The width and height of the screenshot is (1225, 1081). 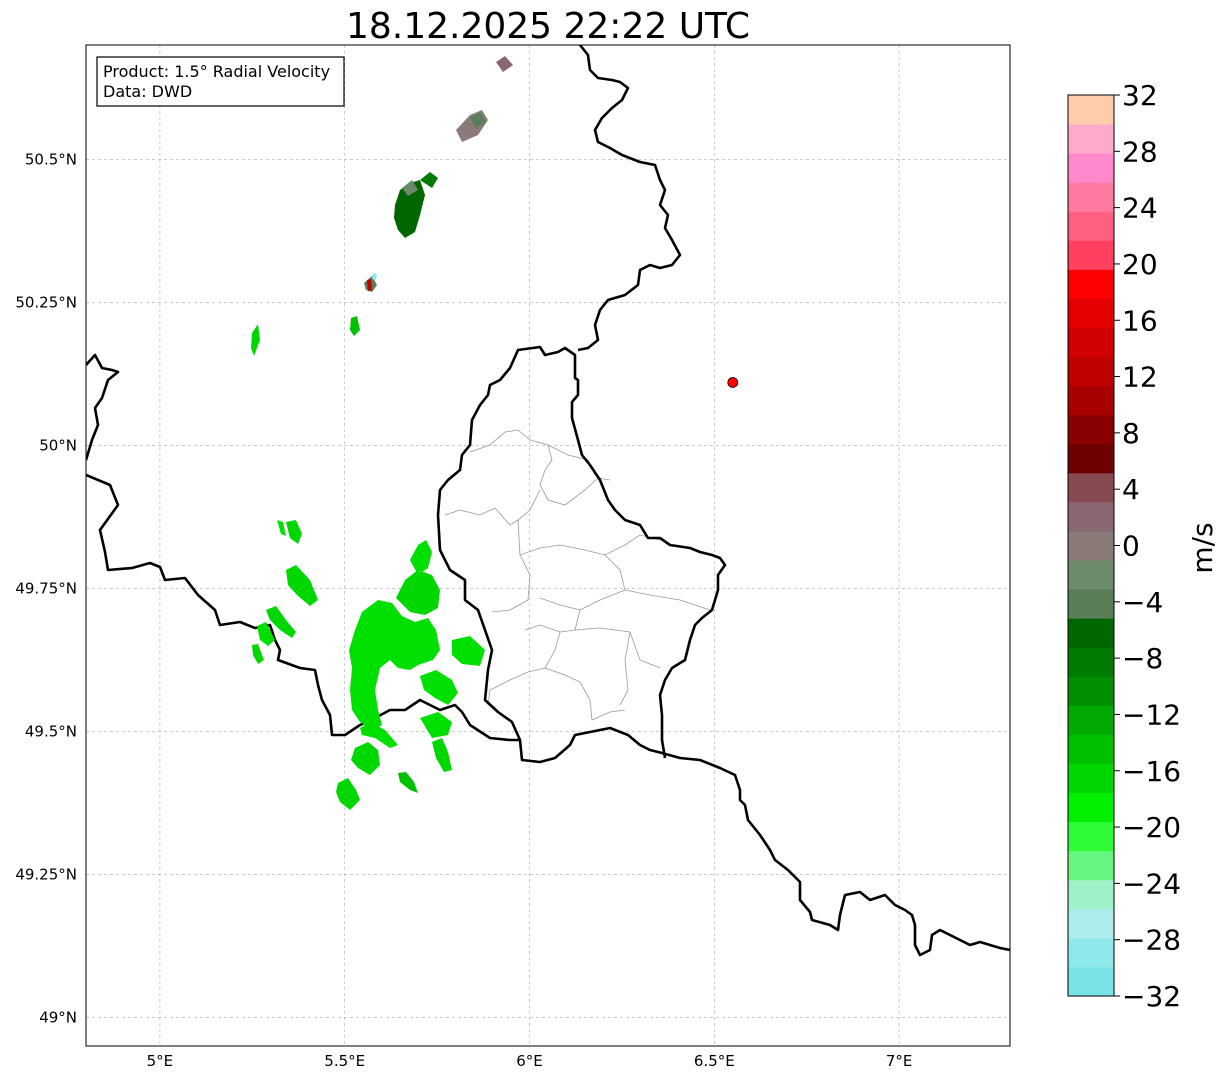 I want to click on lat-tick-label: 50.5°N, so click(x=51, y=159).